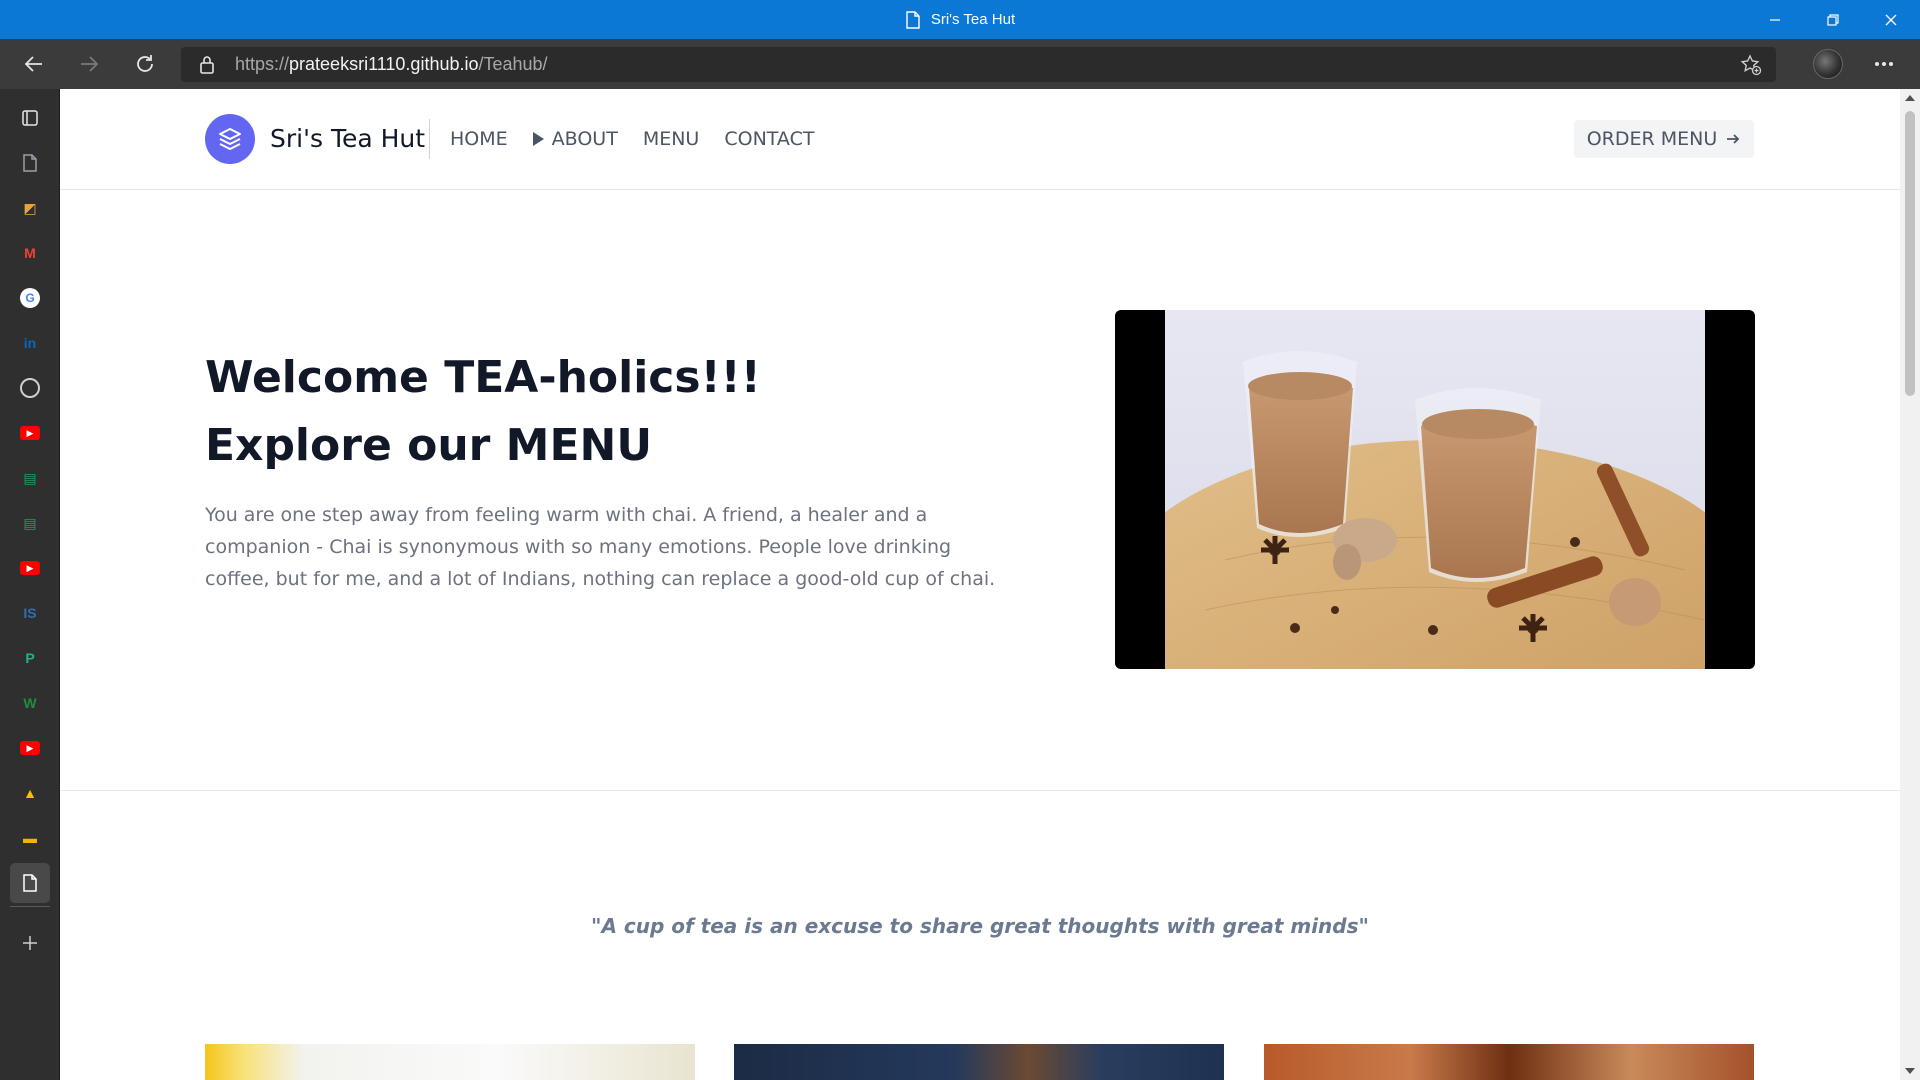  I want to click on hero-title: Welcome TEA-holics!!! Explore our MENU, so click(605, 412).